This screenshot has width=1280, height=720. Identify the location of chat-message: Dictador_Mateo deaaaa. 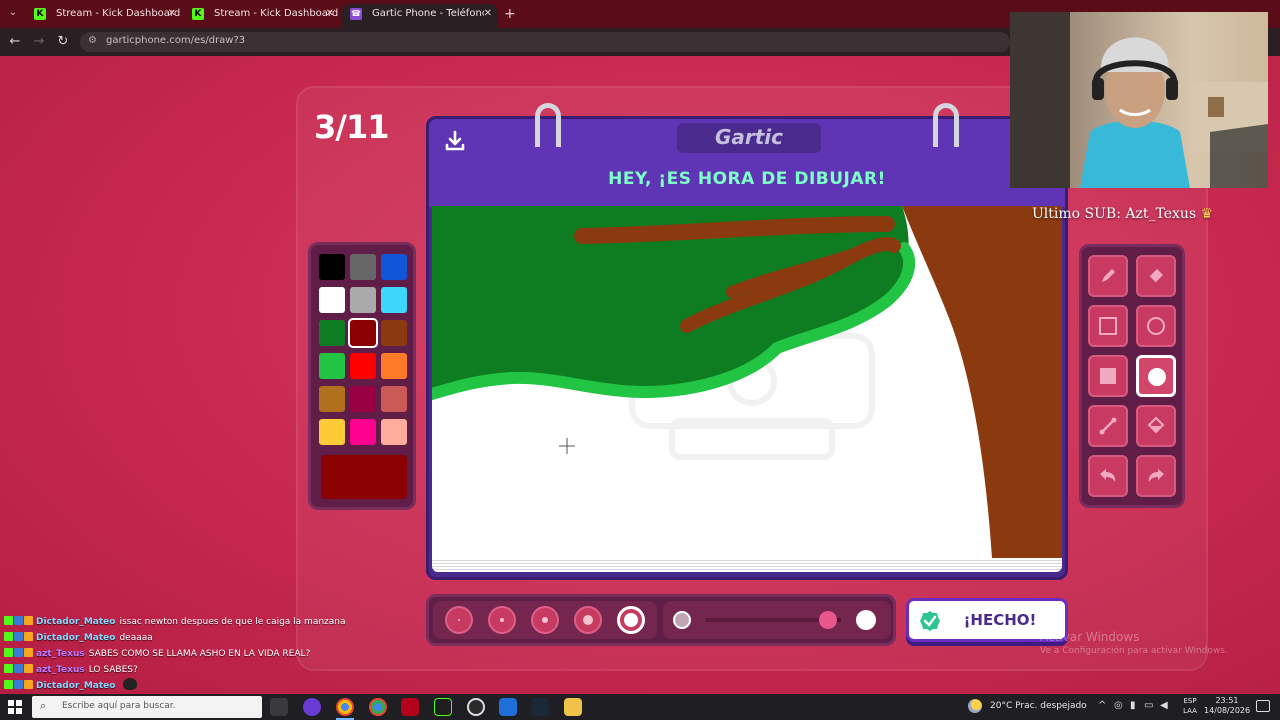
(214, 638).